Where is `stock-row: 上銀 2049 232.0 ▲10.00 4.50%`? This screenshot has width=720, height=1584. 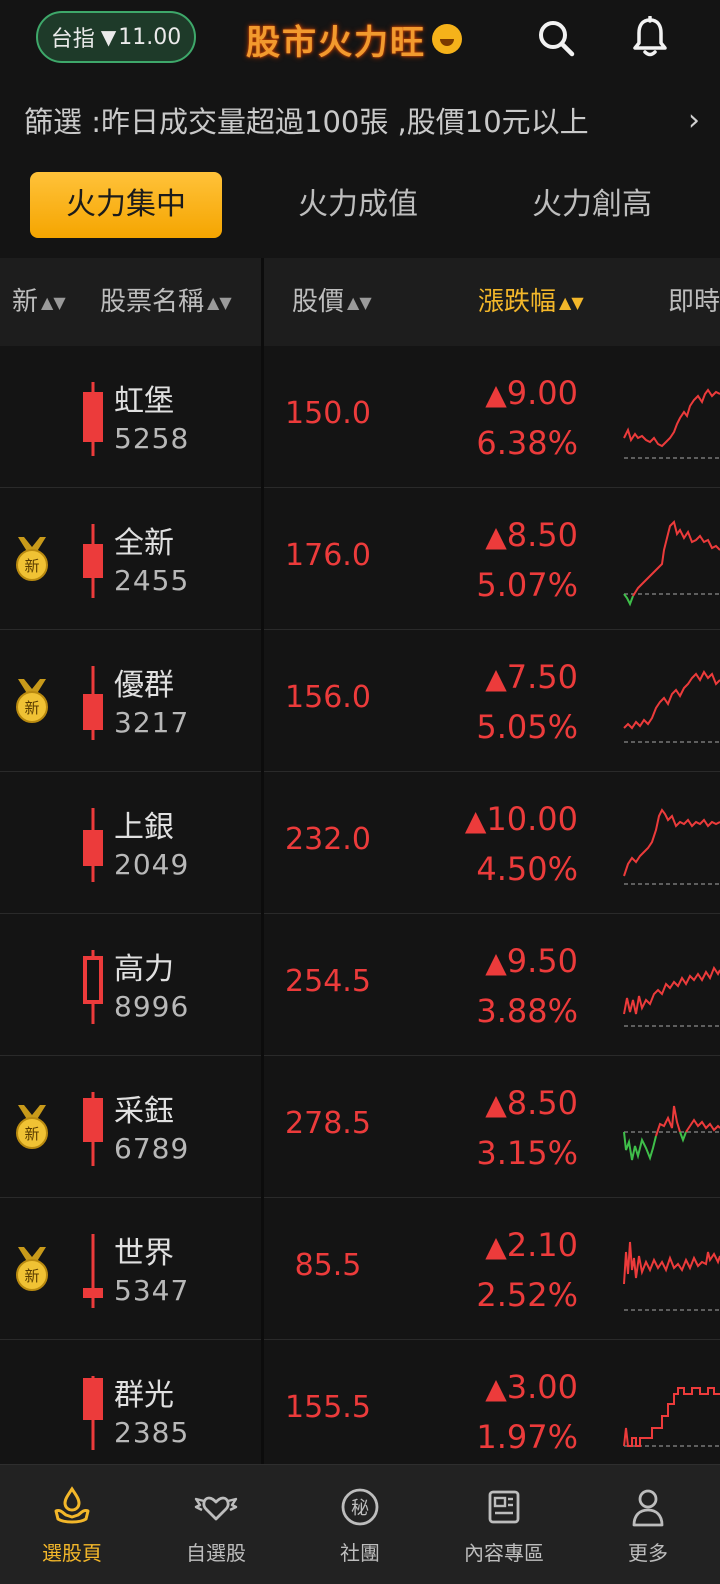 stock-row: 上銀 2049 232.0 ▲10.00 4.50% is located at coordinates (360, 843).